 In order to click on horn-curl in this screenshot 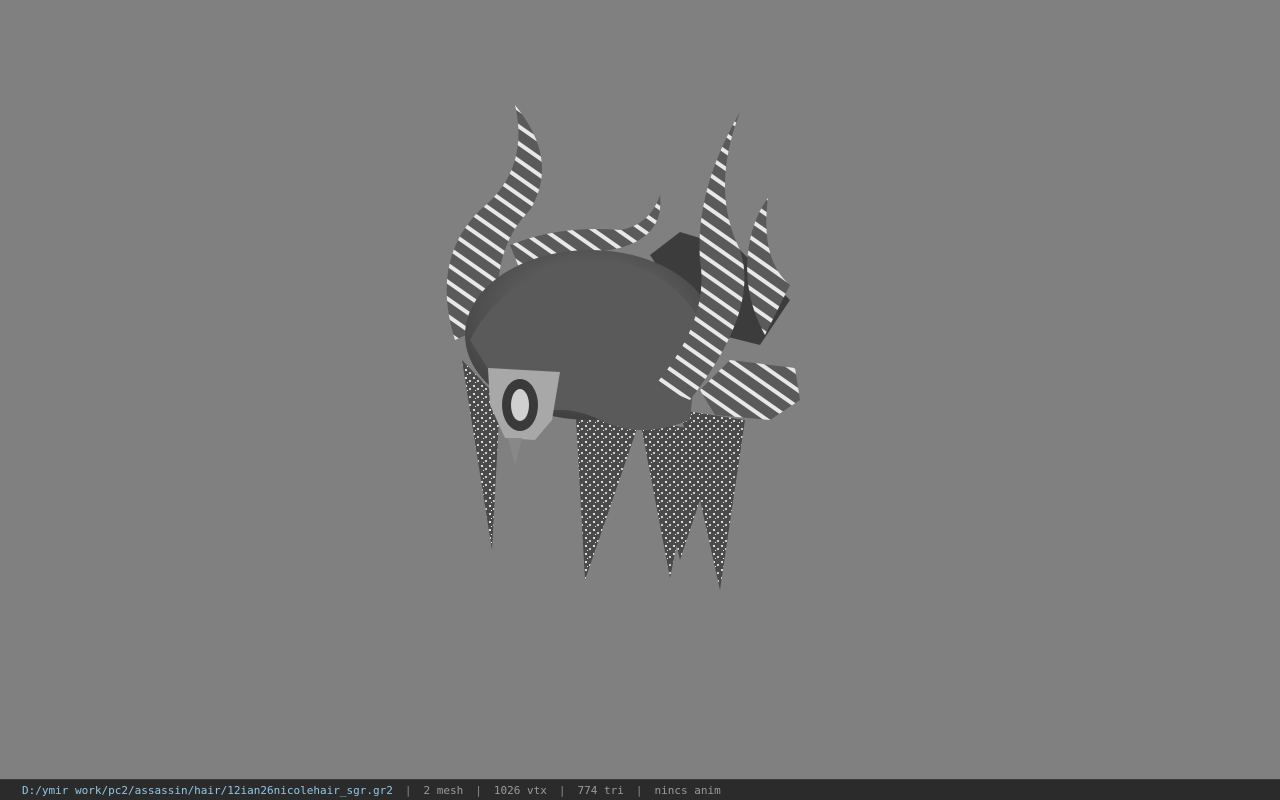, I will do `click(750, 390)`.